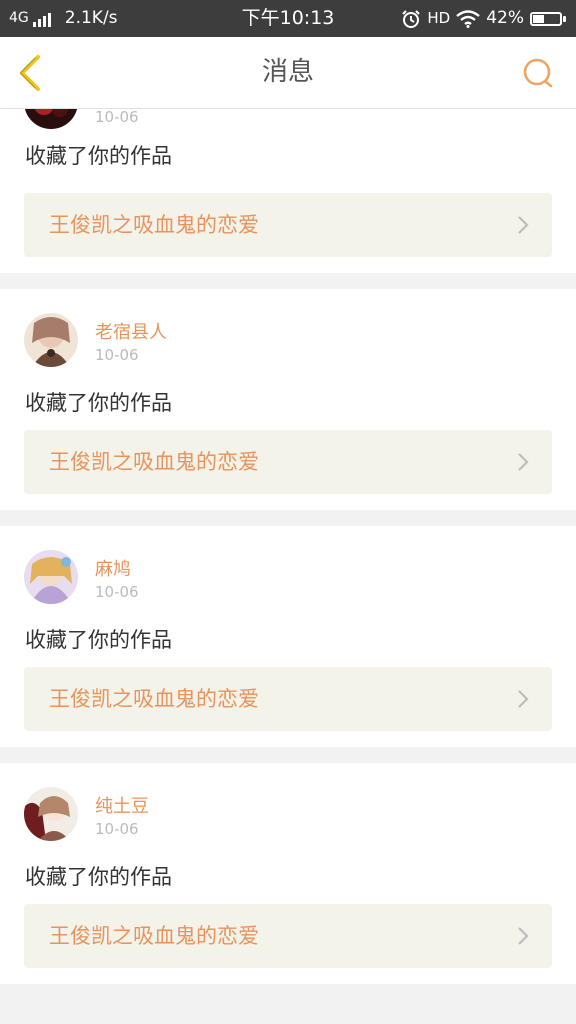 Image resolution: width=576 pixels, height=1024 pixels. Describe the element at coordinates (548, 18) in the screenshot. I see `battery-icon` at that location.